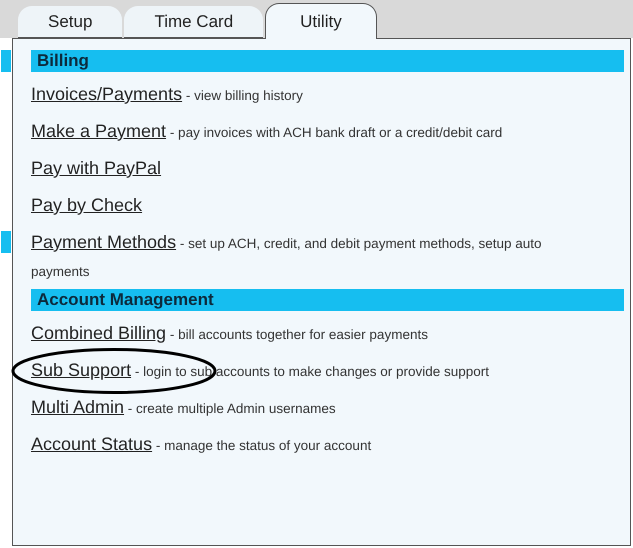 Image resolution: width=633 pixels, height=548 pixels. I want to click on menu-entry: Invoices/Payments - view billing history, so click(167, 94).